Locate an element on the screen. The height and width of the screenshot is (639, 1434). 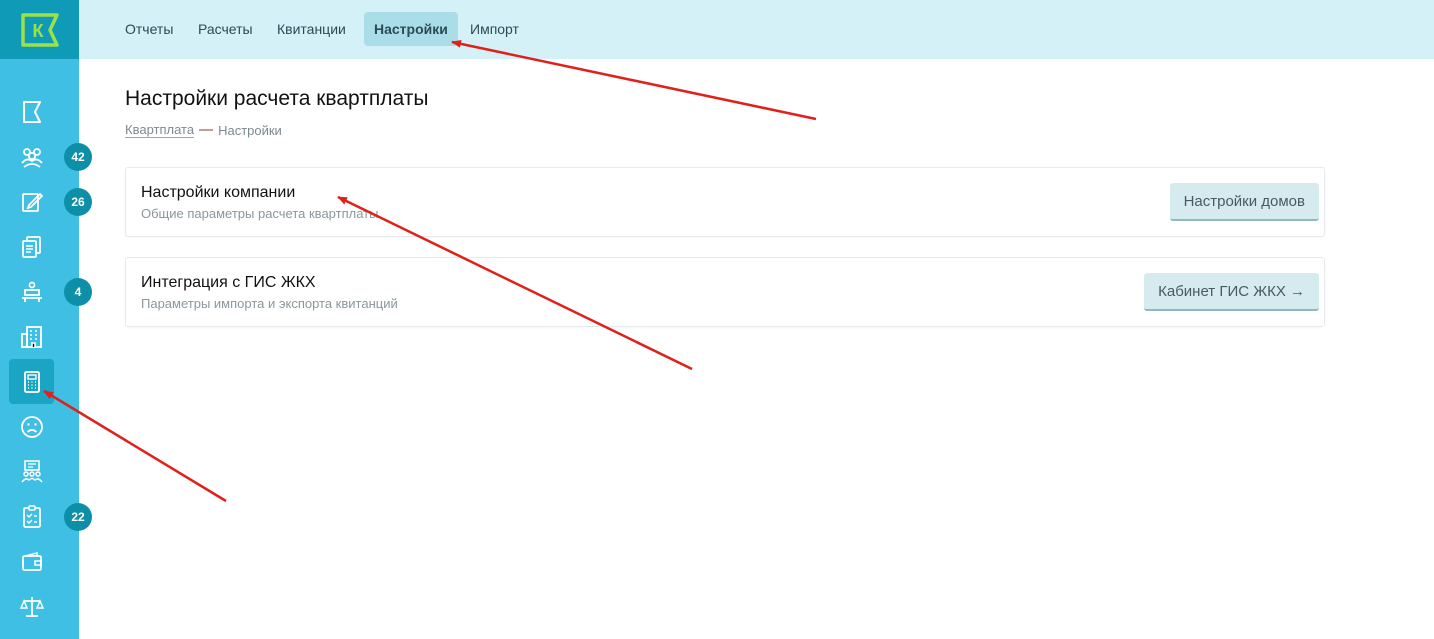
tab-reports: Отчеты is located at coordinates (149, 29).